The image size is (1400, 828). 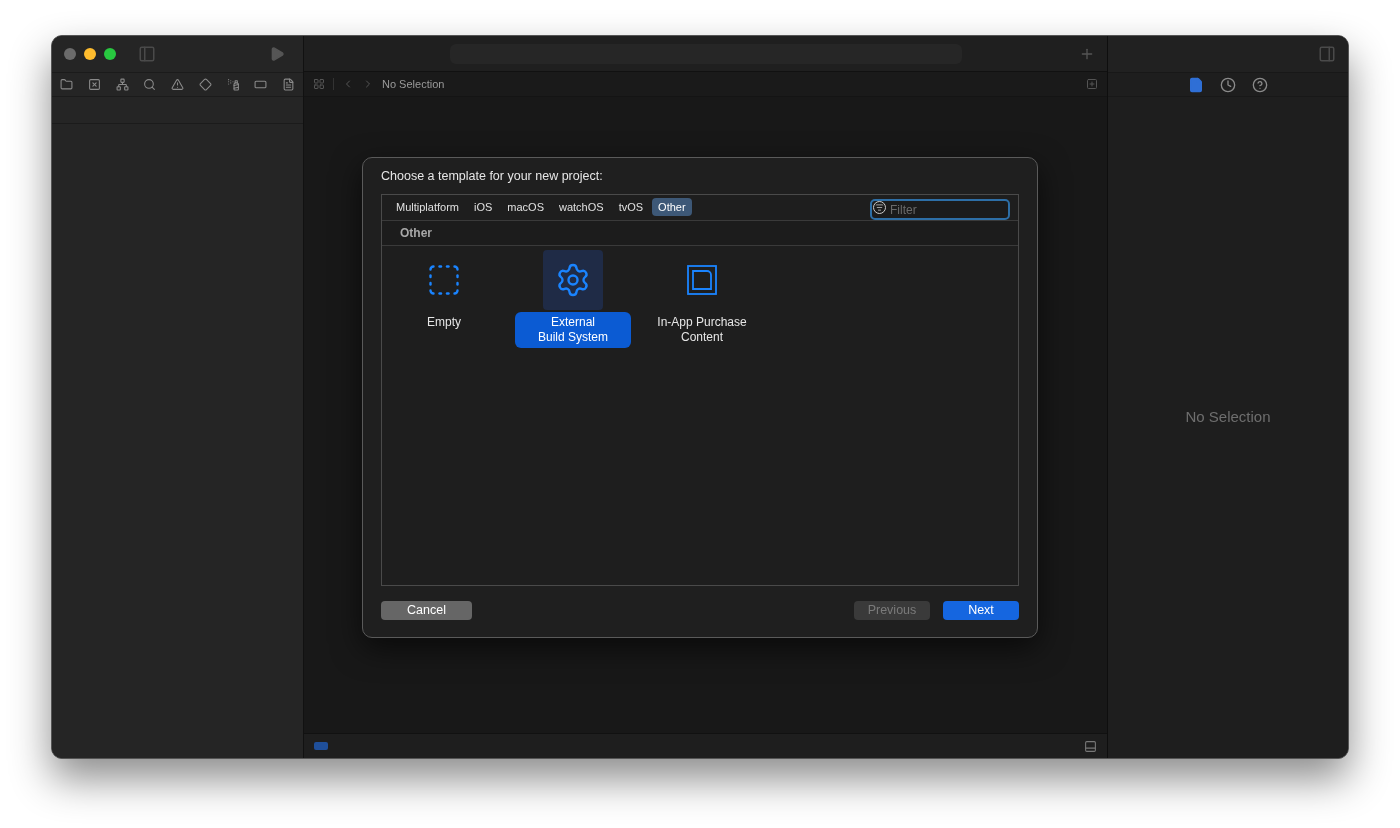 I want to click on document-frame-icon, so click(x=702, y=279).